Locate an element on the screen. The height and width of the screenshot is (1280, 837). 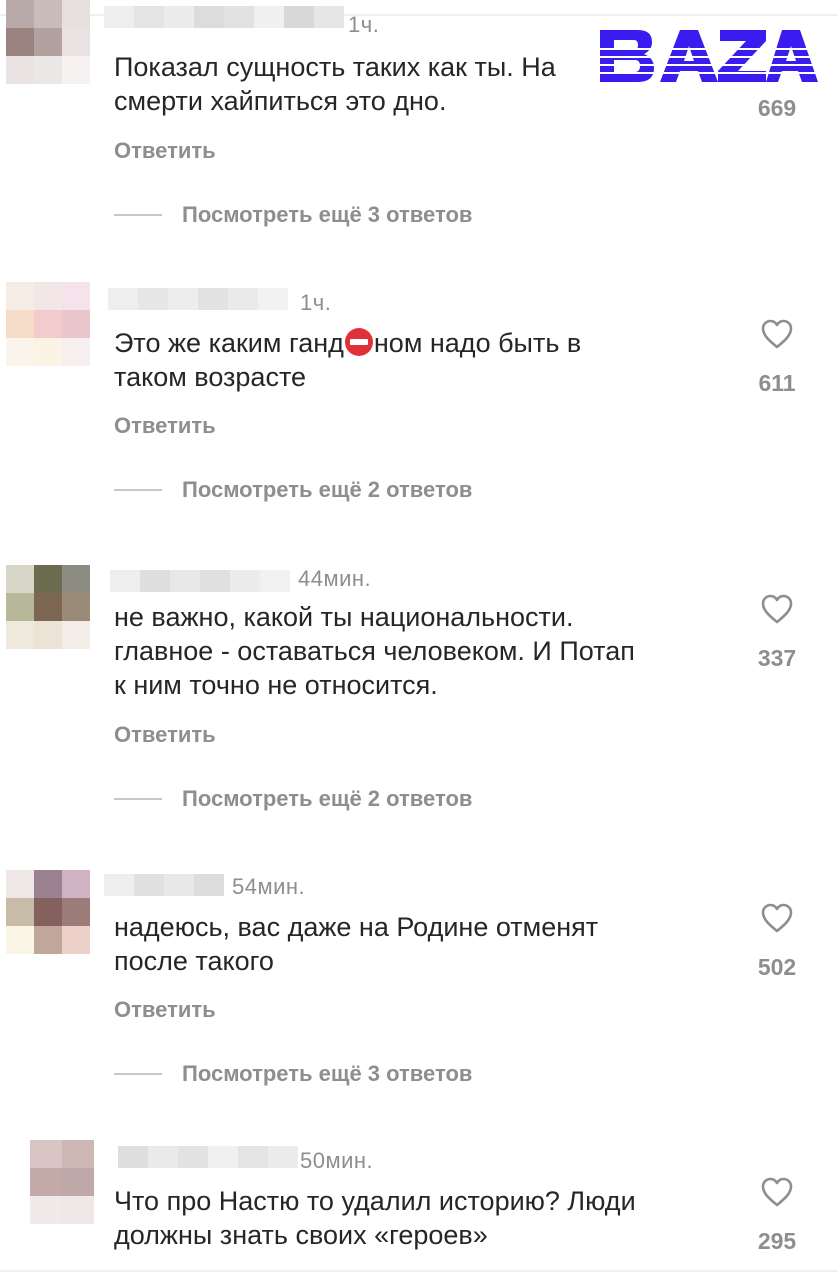
comment-text-line: должны знать своих «героев» is located at coordinates (301, 1235).